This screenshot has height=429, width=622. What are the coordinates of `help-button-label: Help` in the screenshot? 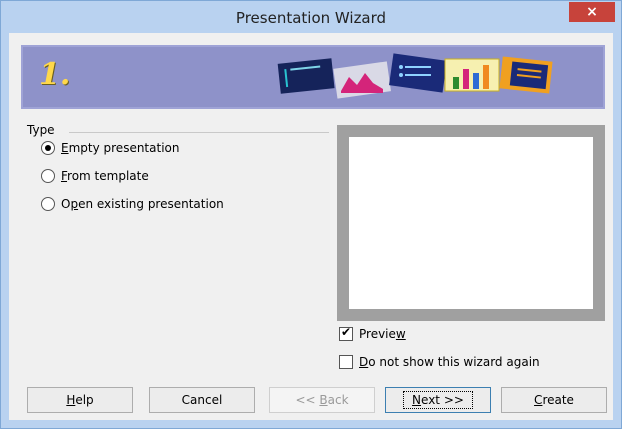 It's located at (80, 400).